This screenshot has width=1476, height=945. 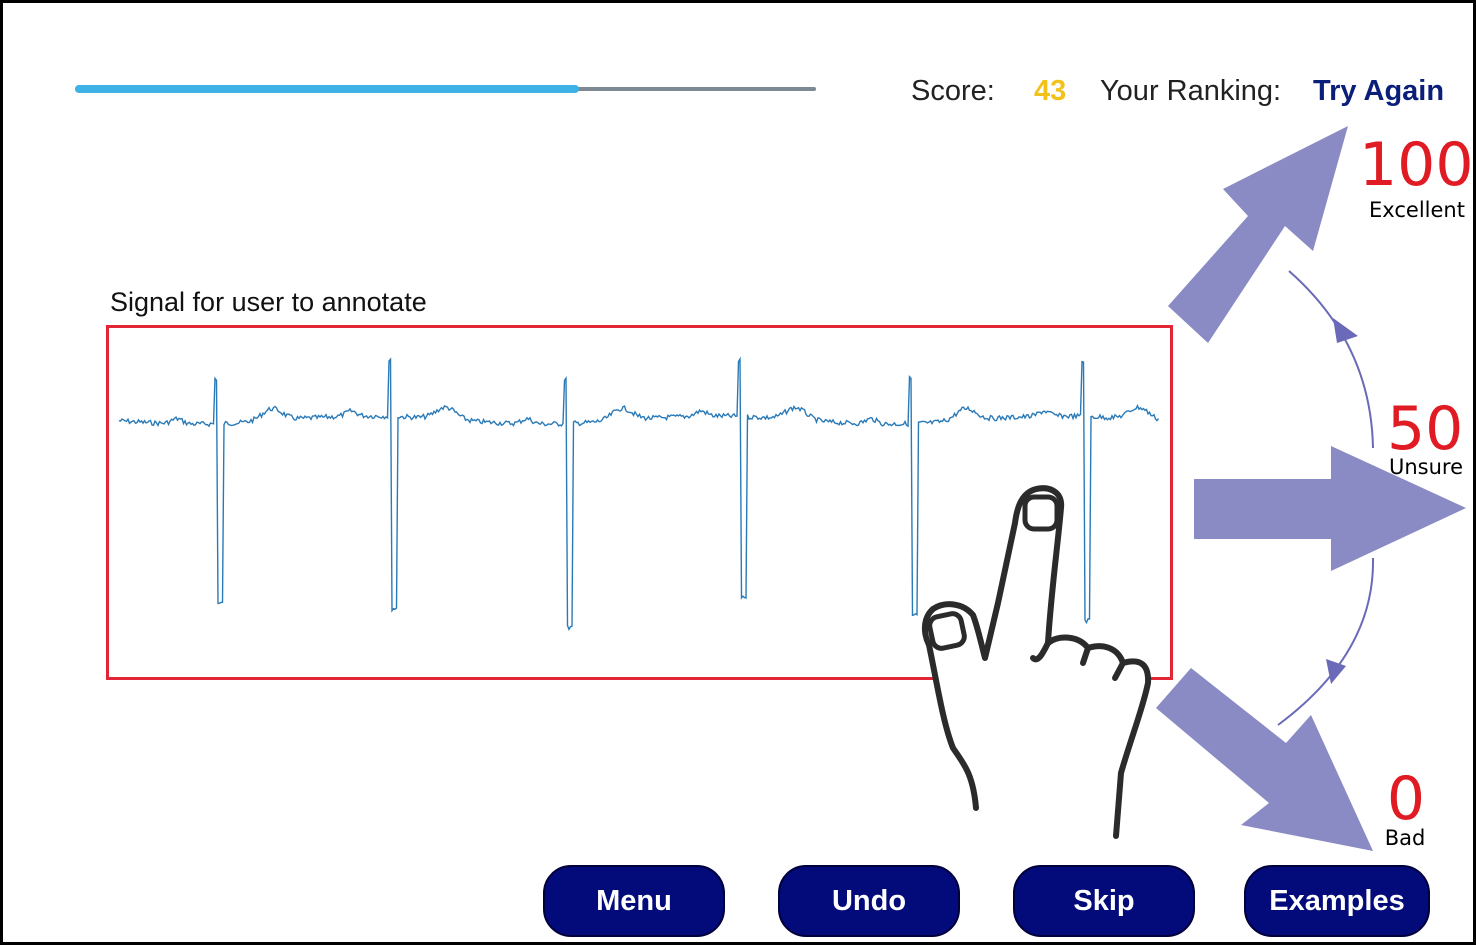 I want to click on ranking-label: Your Ranking:, so click(x=1191, y=91).